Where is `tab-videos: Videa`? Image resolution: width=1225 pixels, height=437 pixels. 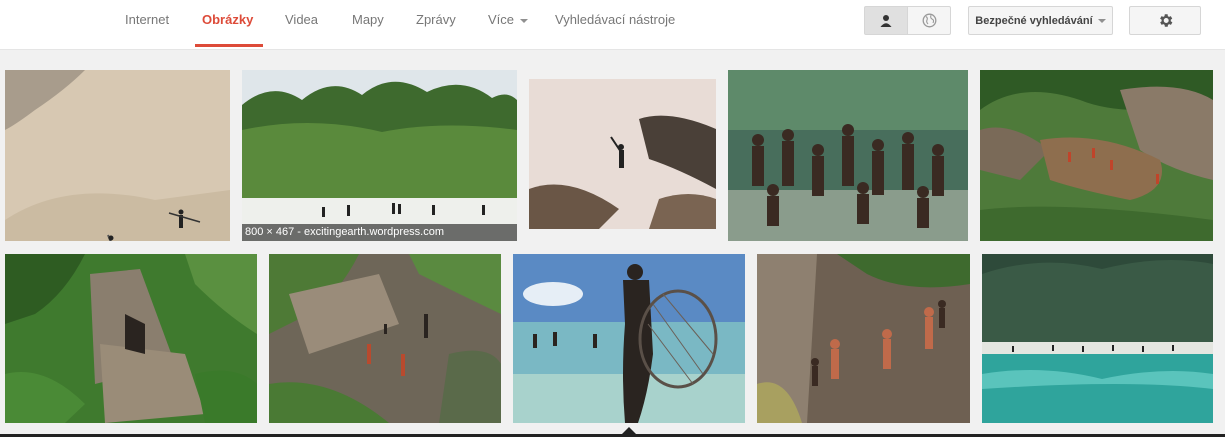
tab-videos: Videa is located at coordinates (301, 25).